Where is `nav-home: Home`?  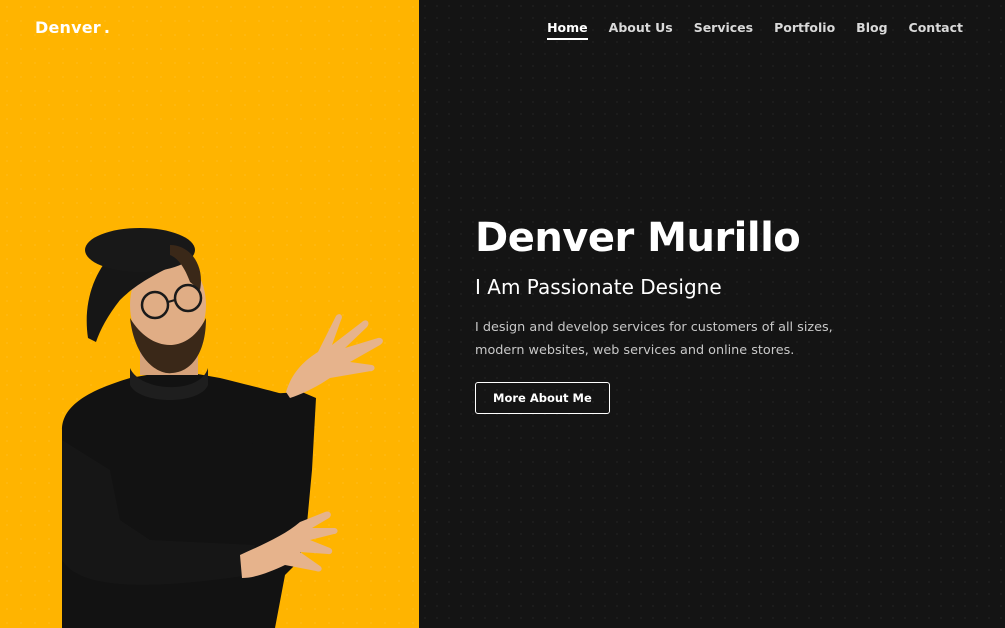 nav-home: Home is located at coordinates (567, 30).